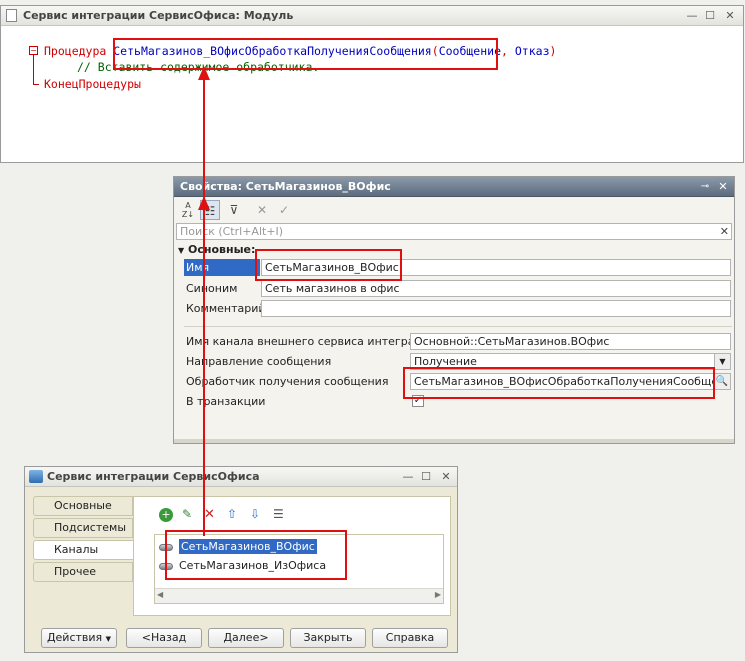 Image resolution: width=745 pixels, height=661 pixels. I want to click on tab-other: Прочее, so click(83, 572).